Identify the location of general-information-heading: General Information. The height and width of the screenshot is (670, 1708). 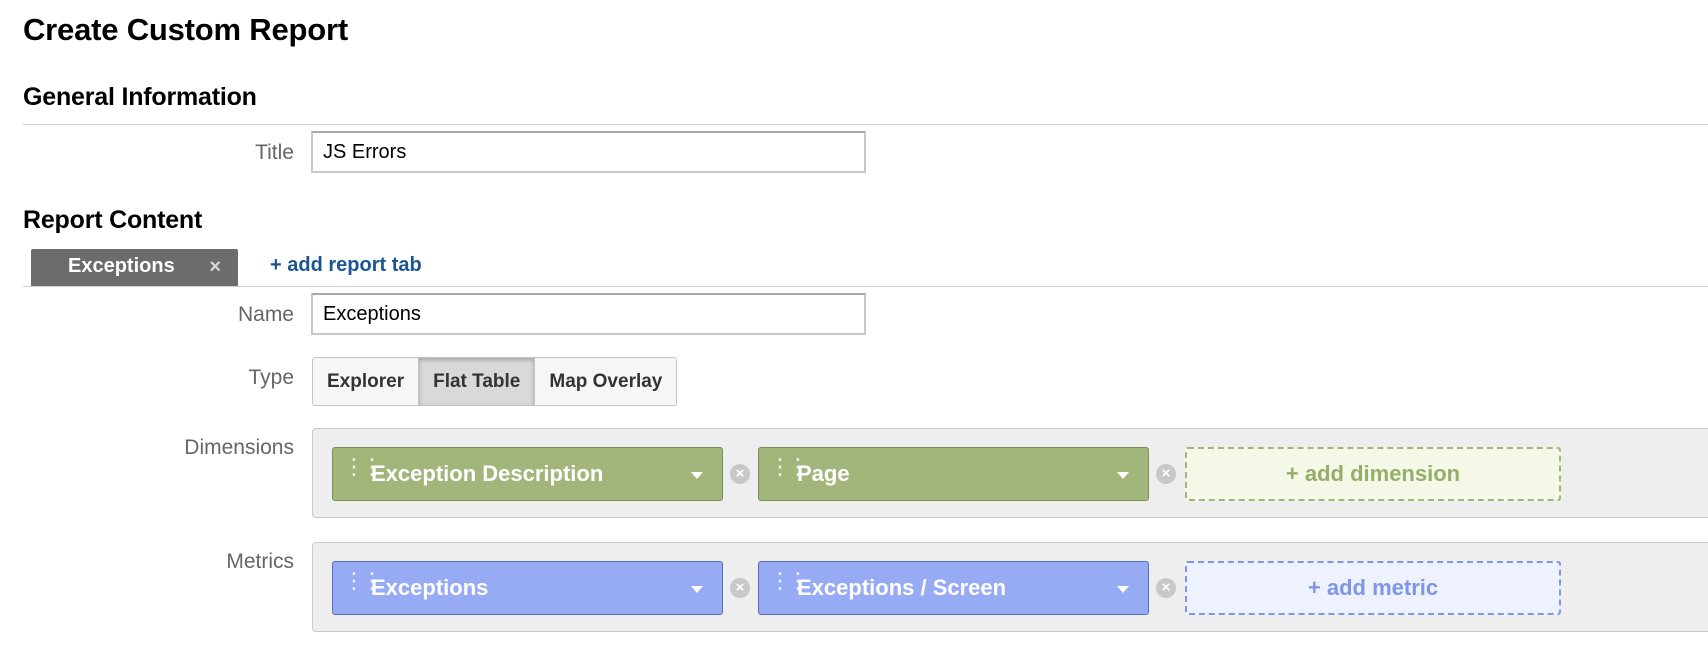
(140, 97).